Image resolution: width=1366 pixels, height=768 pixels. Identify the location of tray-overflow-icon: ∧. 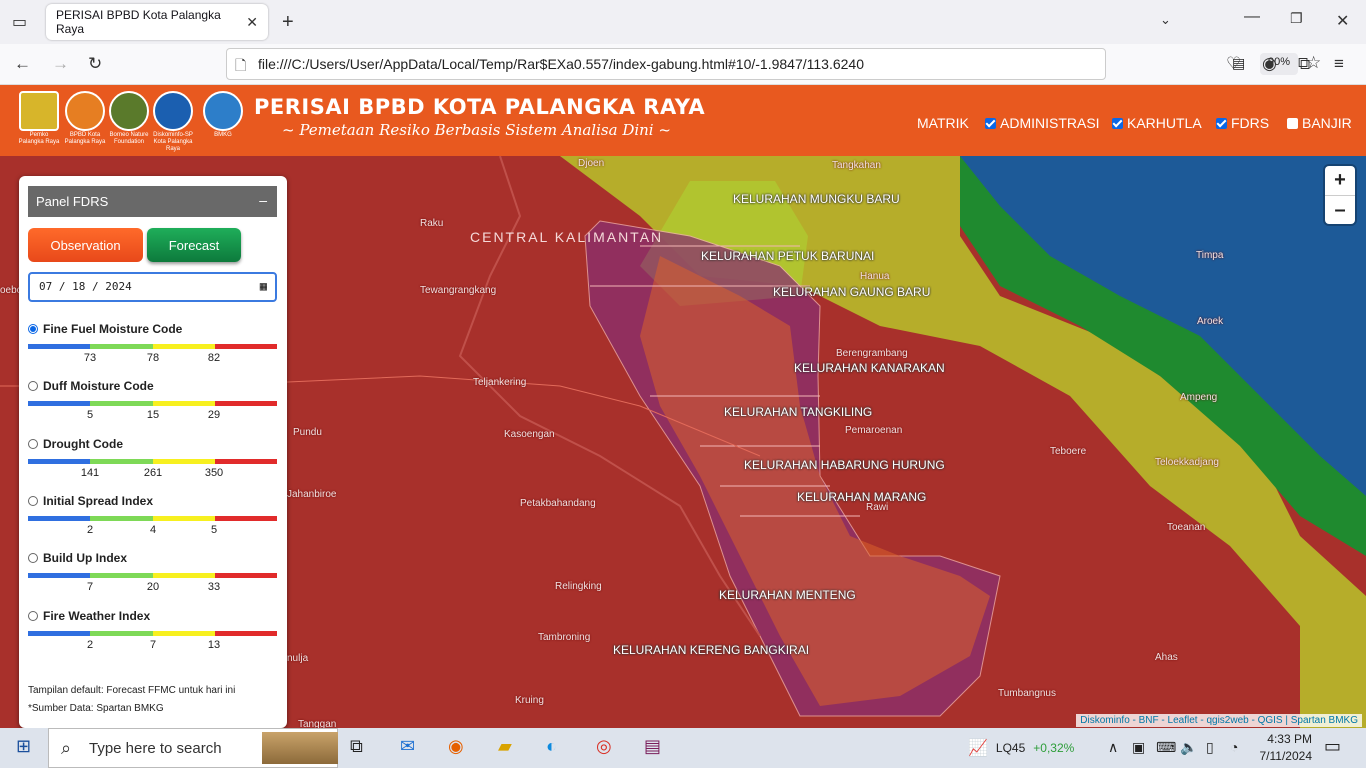
(1113, 747).